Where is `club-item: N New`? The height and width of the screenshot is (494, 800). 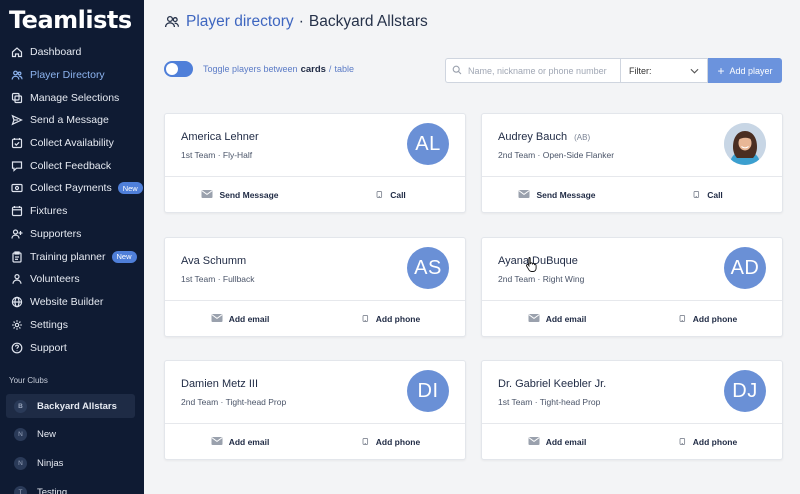 club-item: N New is located at coordinates (70, 434).